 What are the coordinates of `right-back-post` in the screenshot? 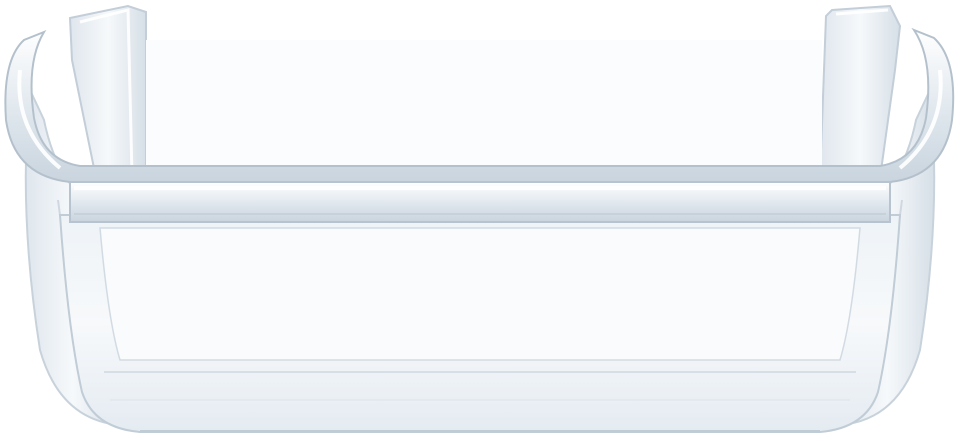 It's located at (860, 91).